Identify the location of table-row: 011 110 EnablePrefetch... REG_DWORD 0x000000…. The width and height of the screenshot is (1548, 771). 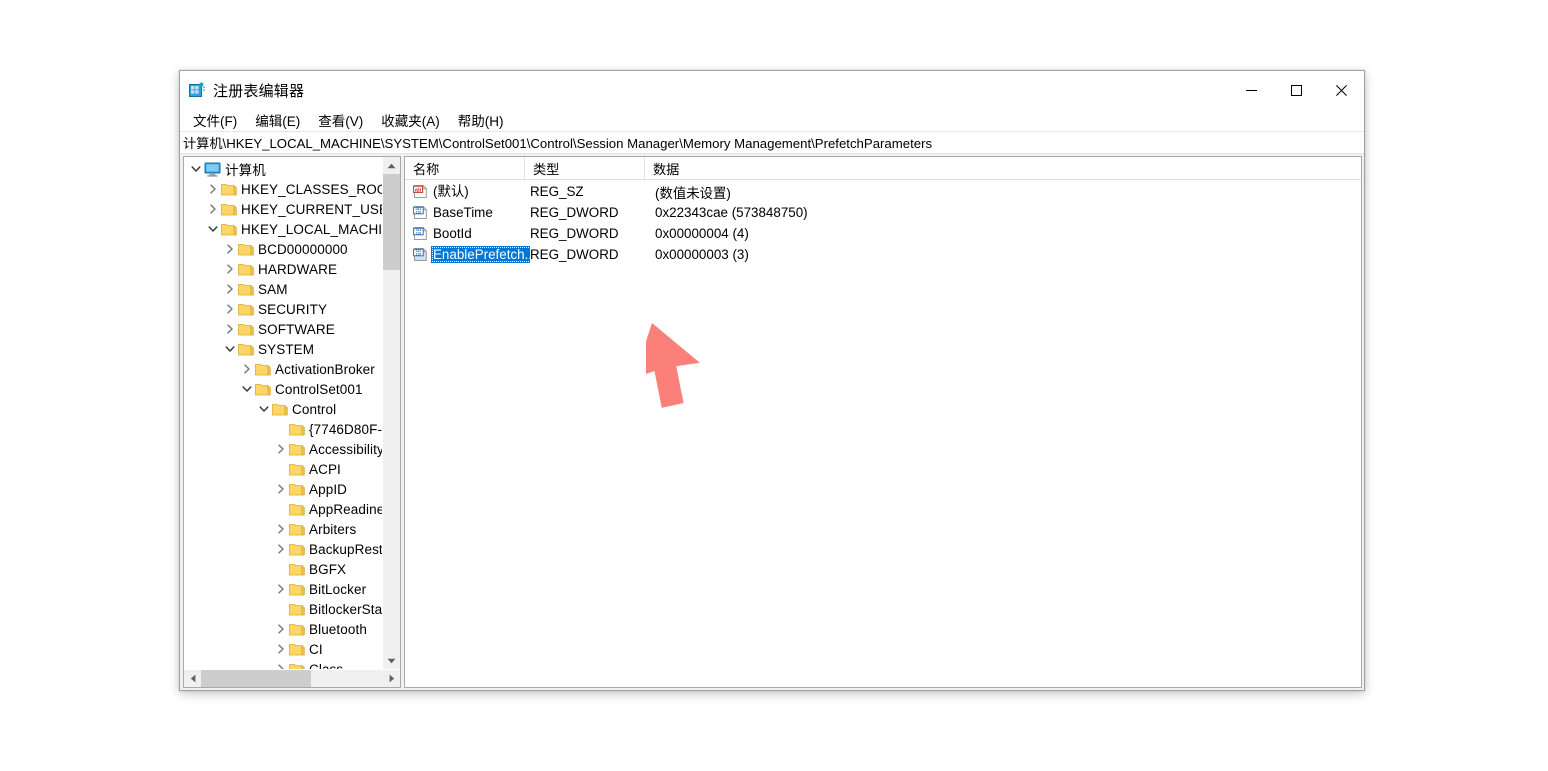
(883, 254).